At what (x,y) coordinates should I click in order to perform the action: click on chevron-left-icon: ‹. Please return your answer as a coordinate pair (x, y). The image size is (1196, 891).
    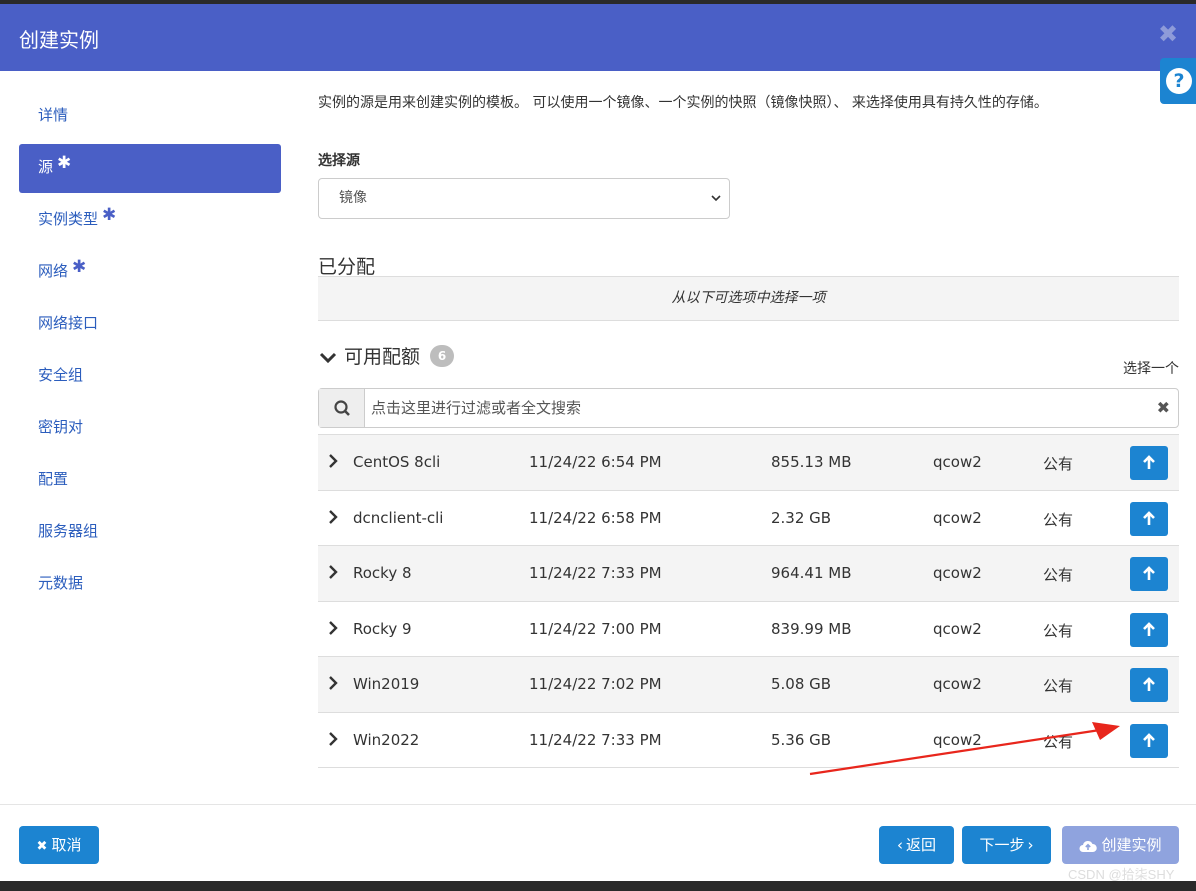
    Looking at the image, I should click on (899, 845).